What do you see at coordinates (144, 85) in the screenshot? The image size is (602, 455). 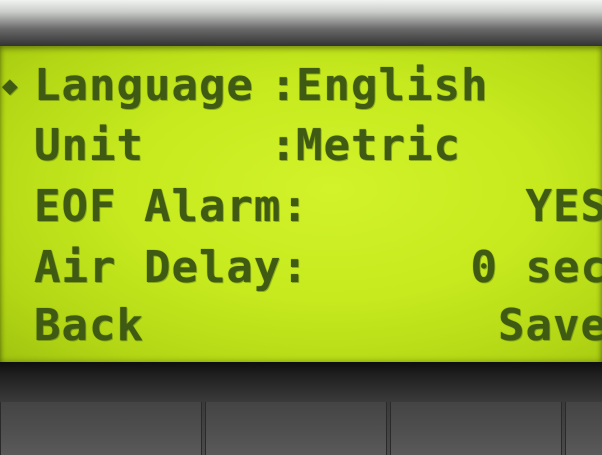 I see `language-label: Language` at bounding box center [144, 85].